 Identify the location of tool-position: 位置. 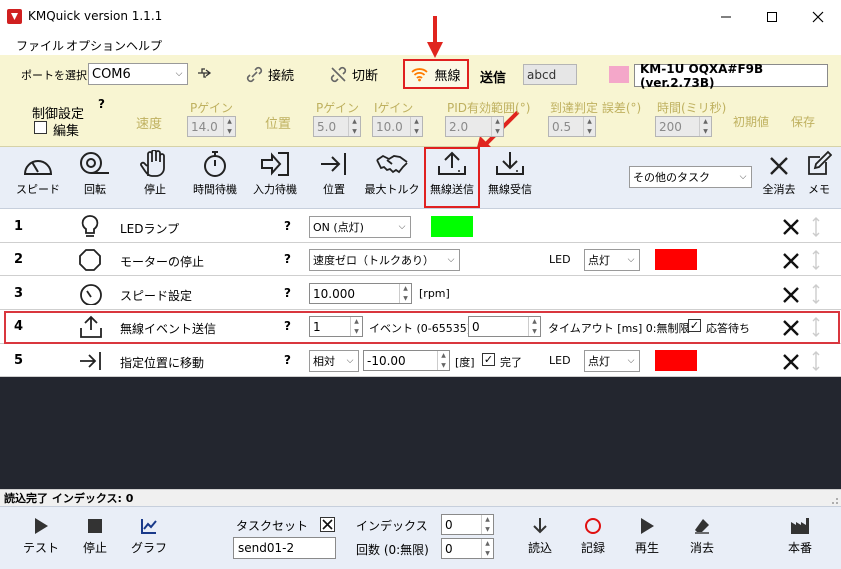
(334, 178).